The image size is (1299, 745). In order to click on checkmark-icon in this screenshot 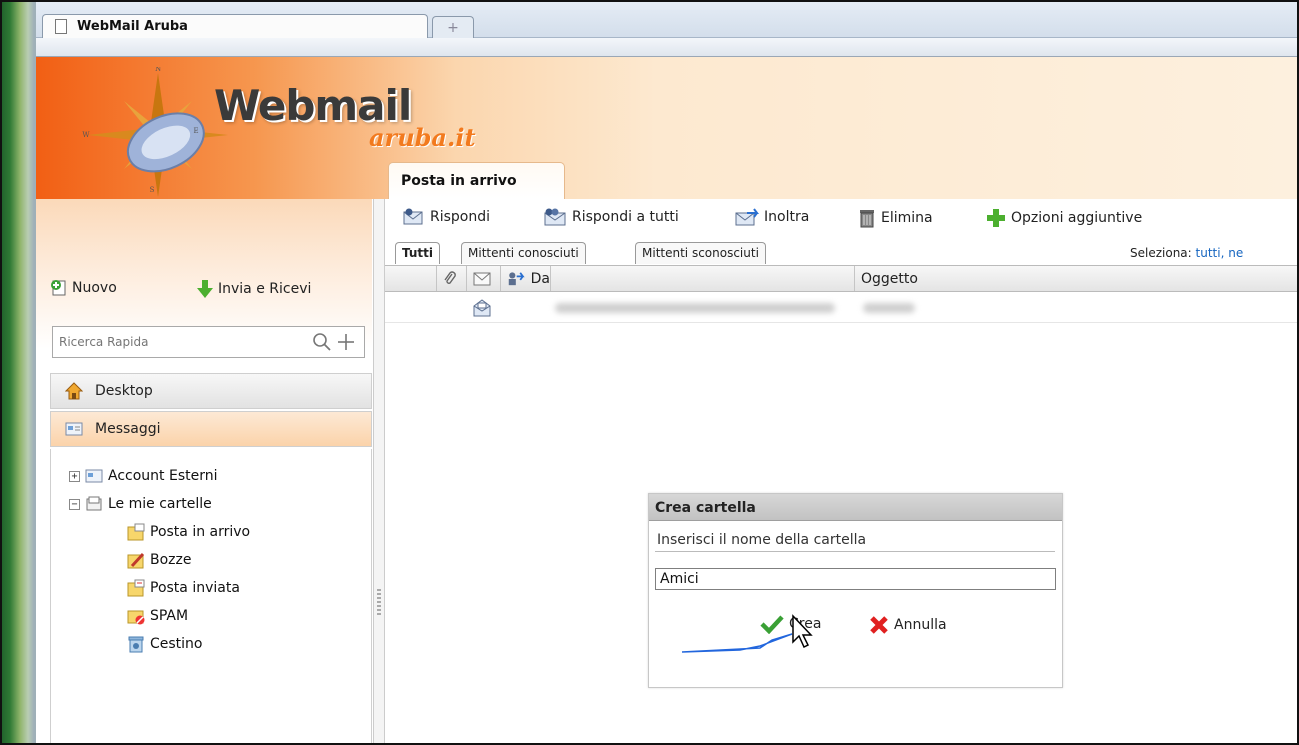, I will do `click(772, 624)`.